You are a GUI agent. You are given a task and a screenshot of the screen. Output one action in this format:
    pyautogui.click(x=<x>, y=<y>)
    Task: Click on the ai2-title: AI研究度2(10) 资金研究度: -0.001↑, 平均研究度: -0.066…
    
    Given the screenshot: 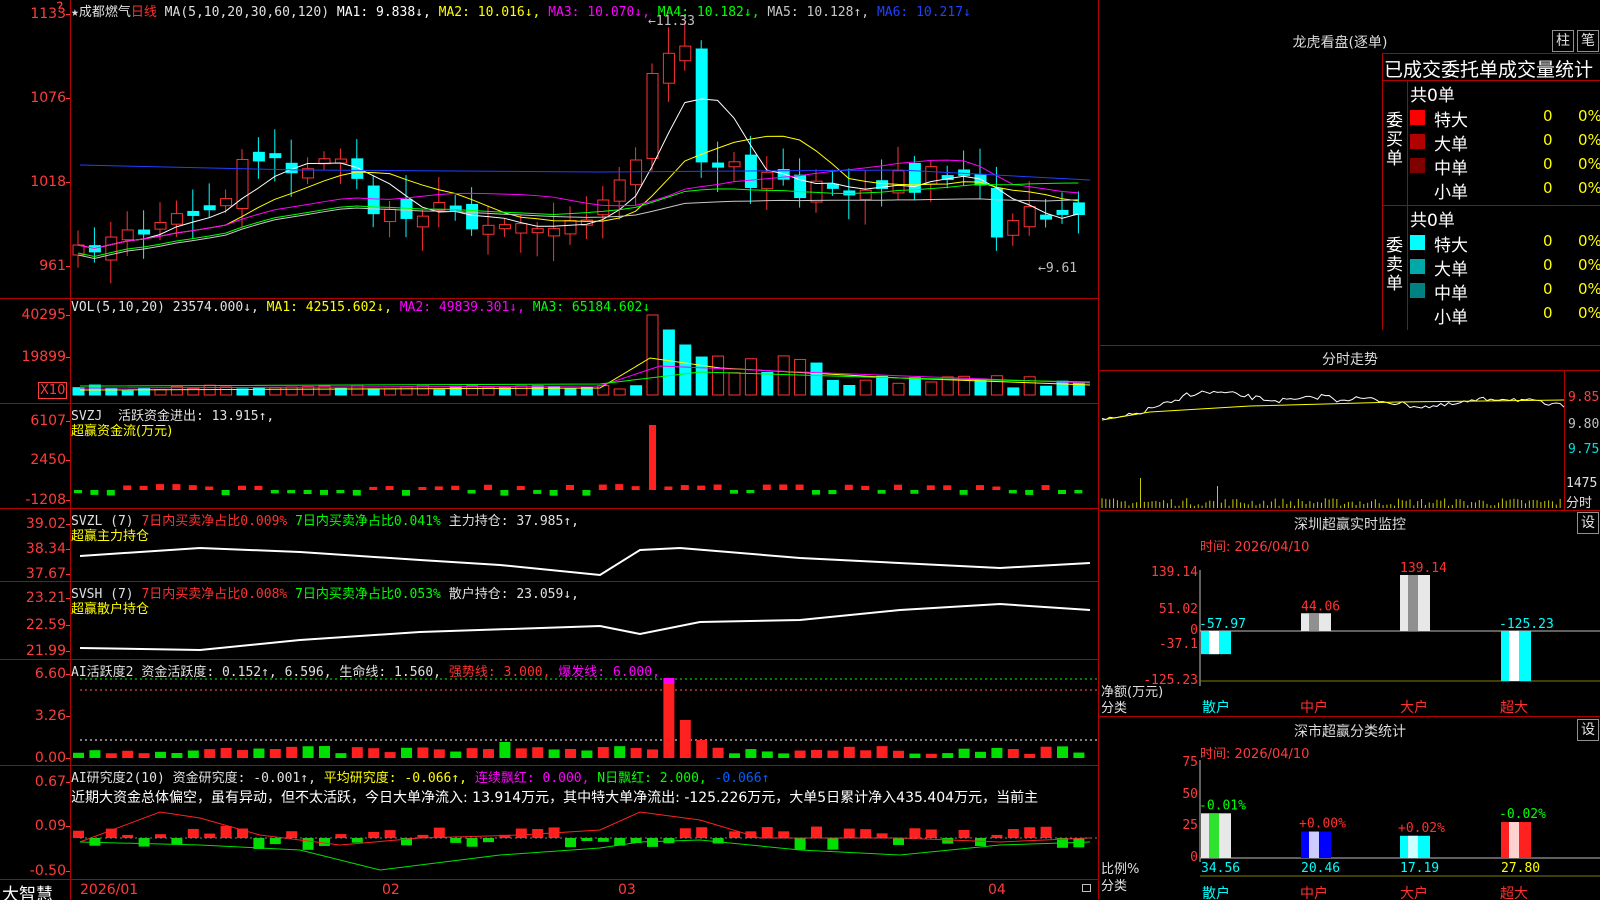 What is the action you would take?
    pyautogui.click(x=420, y=776)
    